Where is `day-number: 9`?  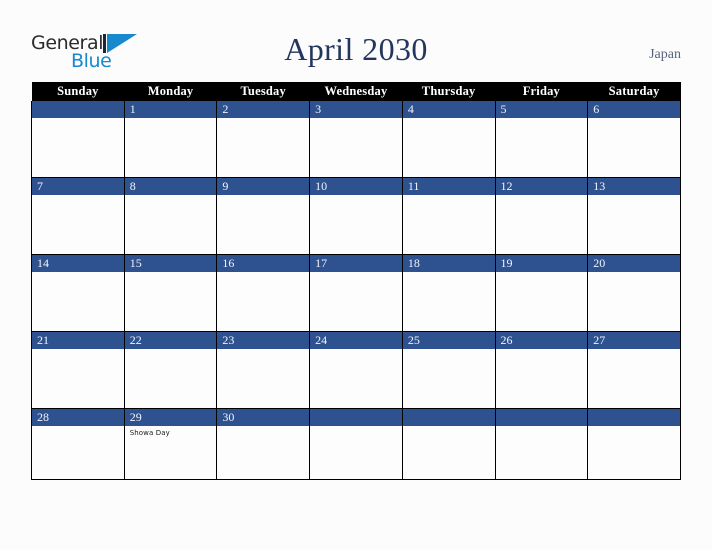 day-number: 9 is located at coordinates (263, 186).